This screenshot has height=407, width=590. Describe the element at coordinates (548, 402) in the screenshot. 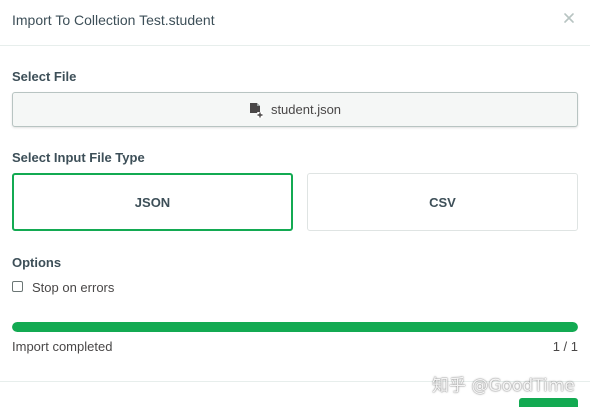

I see `done-button` at that location.